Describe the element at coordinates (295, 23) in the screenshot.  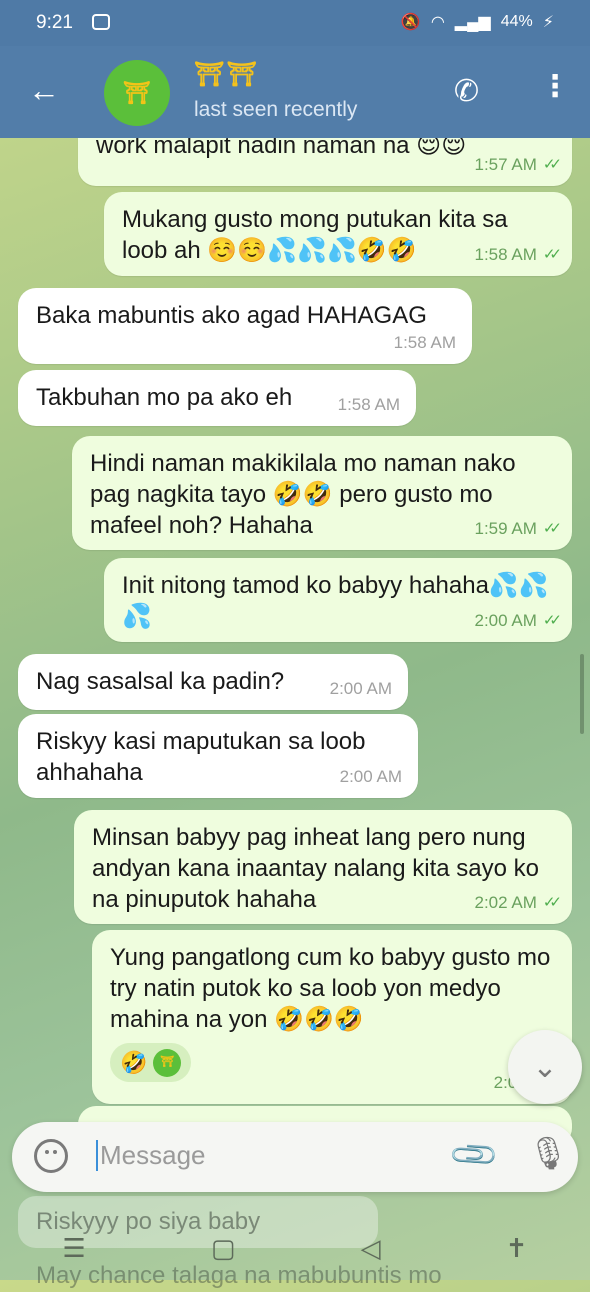
I see `status-bar: 9:21 🔕 ◠ ▂▄▆ 44% ⚡` at that location.